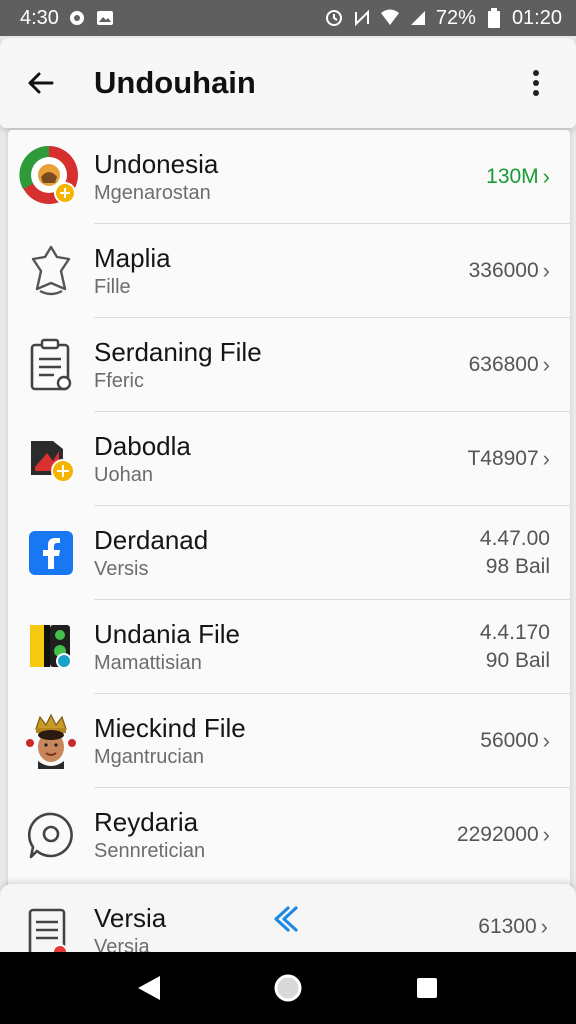 The image size is (576, 1024). Describe the element at coordinates (148, 663) in the screenshot. I see `item-subtitle: Mamattisian` at that location.